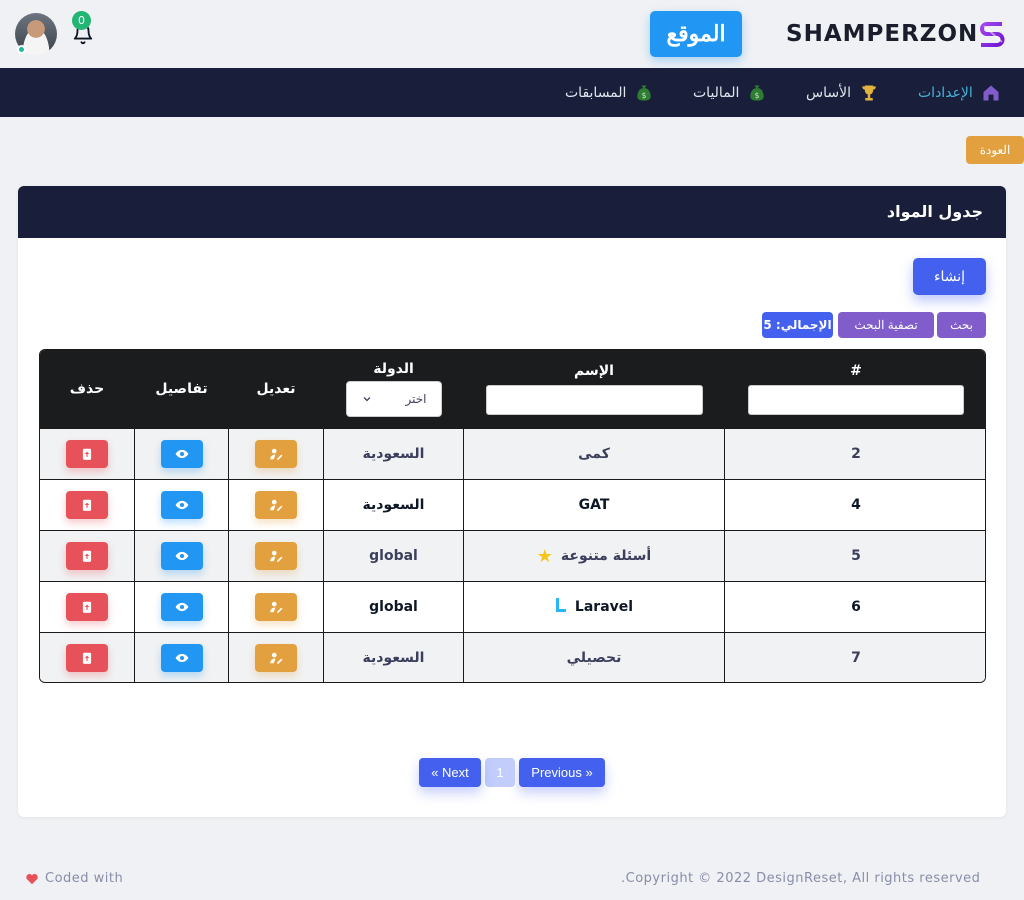 Image resolution: width=1024 pixels, height=900 pixels. What do you see at coordinates (87, 389) in the screenshot?
I see `column-header-delete: حذف` at bounding box center [87, 389].